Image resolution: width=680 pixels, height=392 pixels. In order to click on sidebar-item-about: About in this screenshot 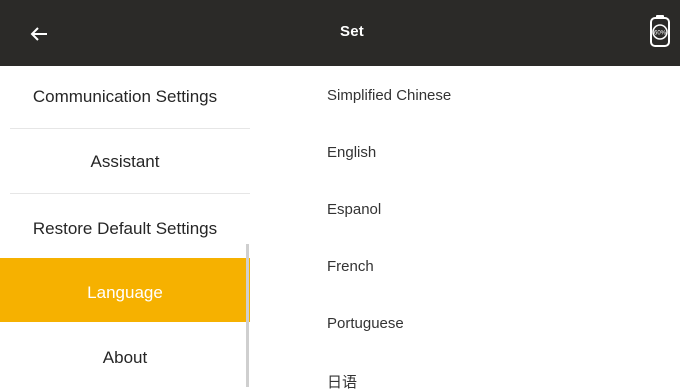, I will do `click(125, 354)`.